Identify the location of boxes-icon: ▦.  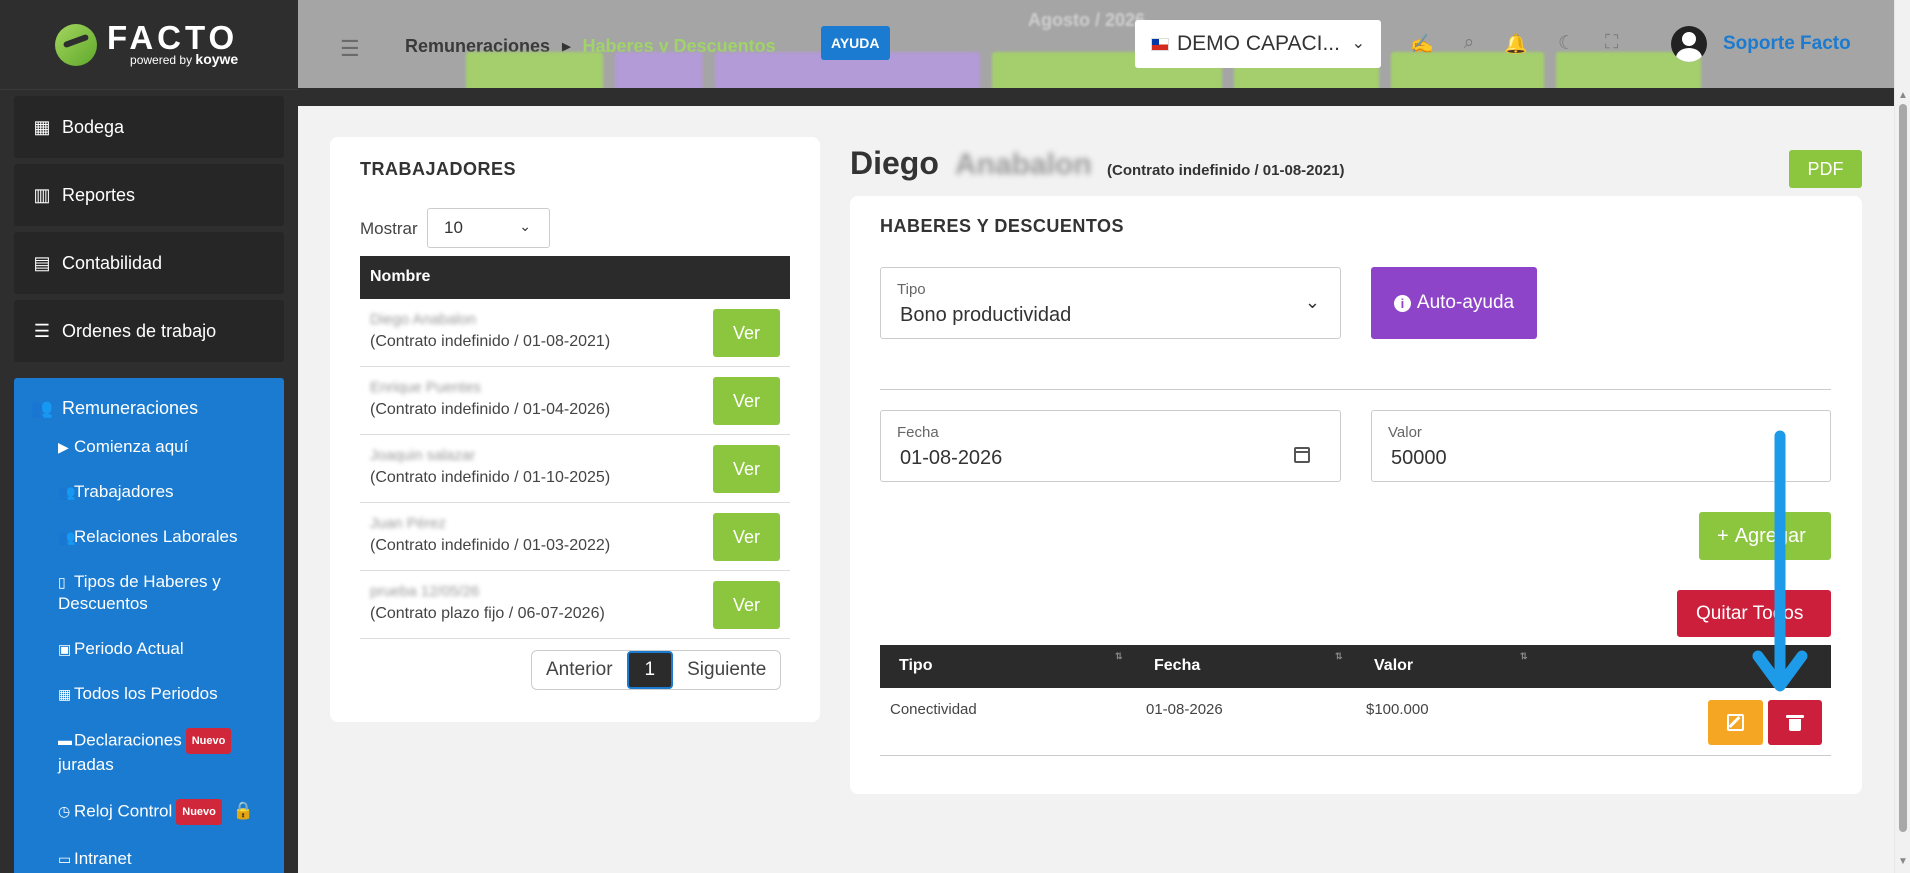
(42, 126).